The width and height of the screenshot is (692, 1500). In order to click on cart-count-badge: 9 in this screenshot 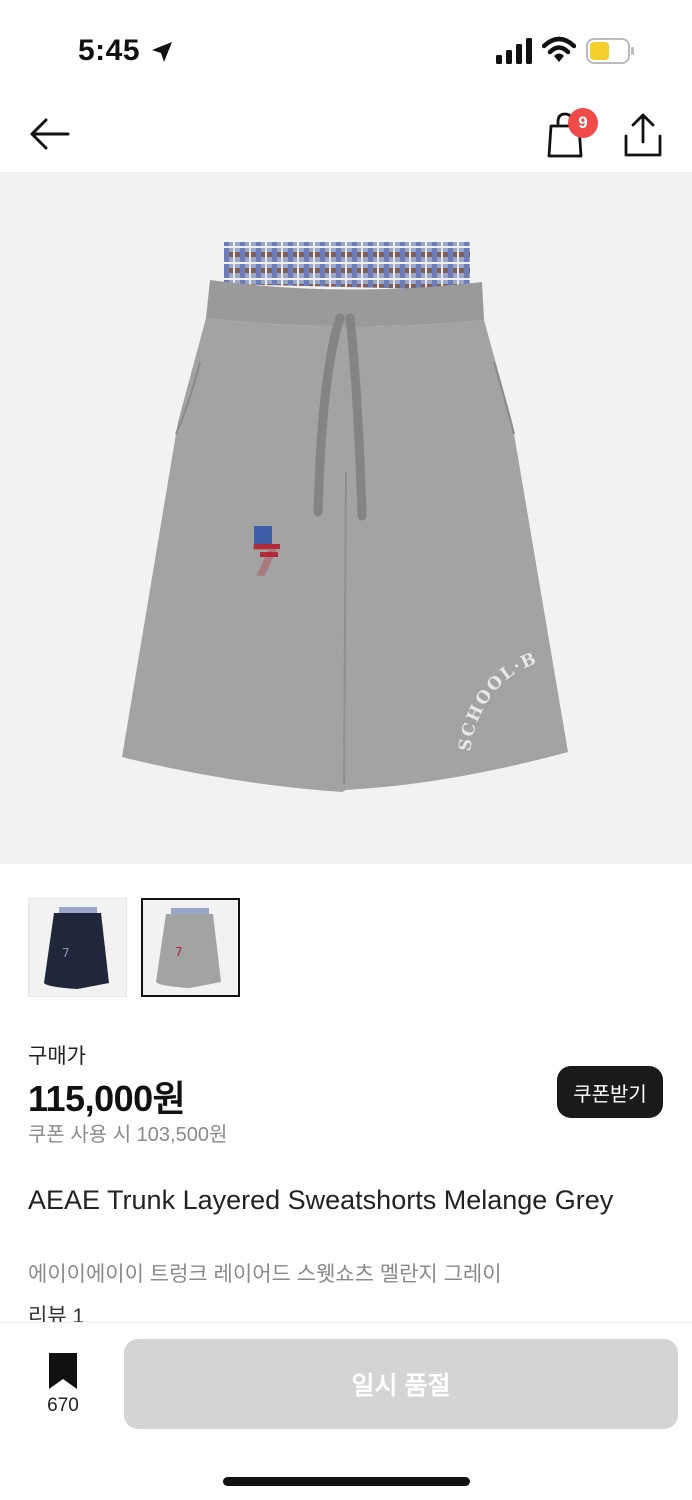, I will do `click(583, 123)`.